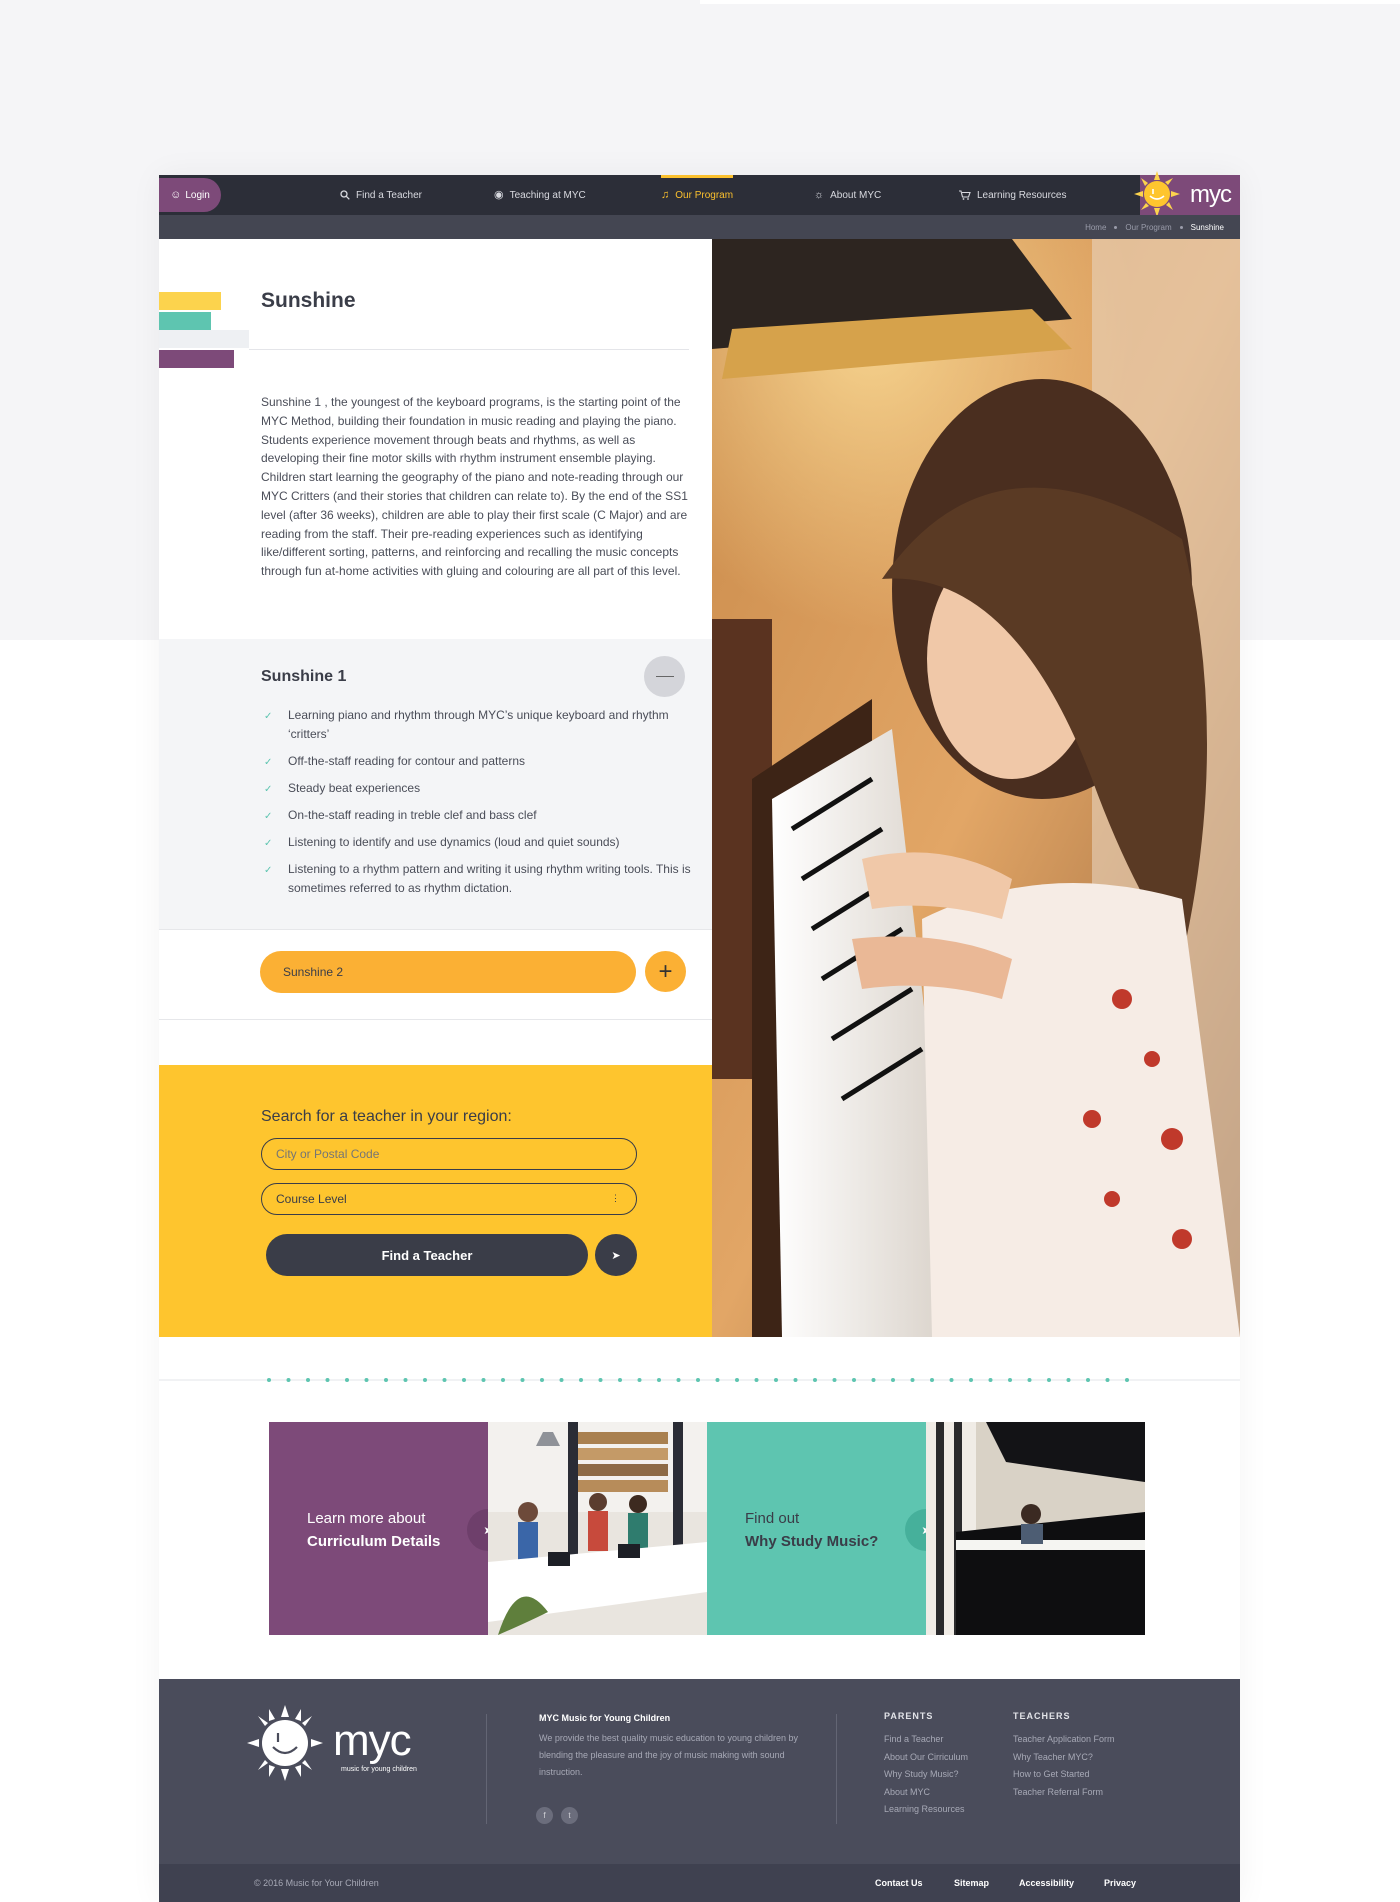  I want to click on footer-link: Find a Teacher, so click(926, 1740).